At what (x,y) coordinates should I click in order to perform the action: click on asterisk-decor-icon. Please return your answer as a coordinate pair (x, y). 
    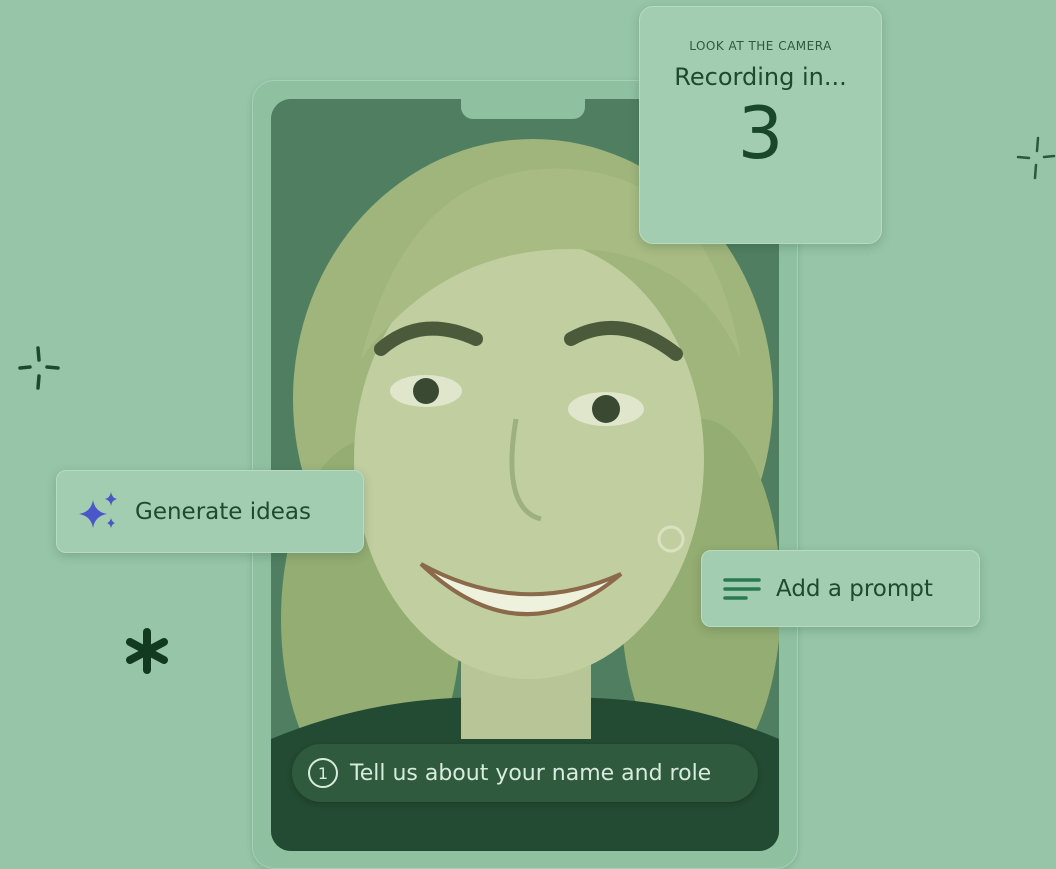
    Looking at the image, I should click on (147, 651).